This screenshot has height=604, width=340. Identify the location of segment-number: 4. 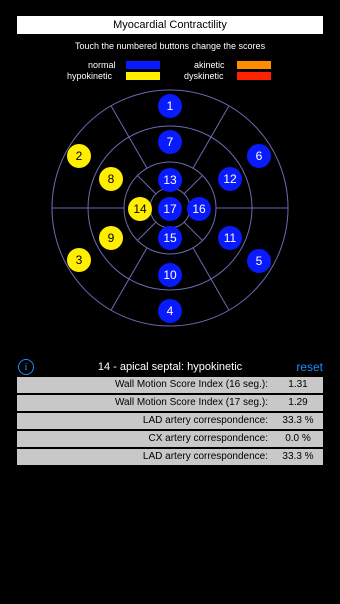
(170, 311).